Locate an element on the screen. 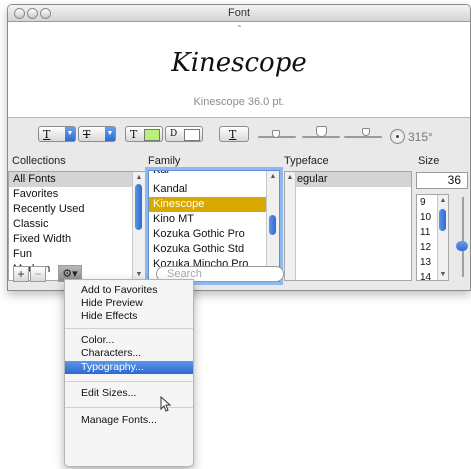 The height and width of the screenshot is (469, 471). document-color-swatch is located at coordinates (192, 135).